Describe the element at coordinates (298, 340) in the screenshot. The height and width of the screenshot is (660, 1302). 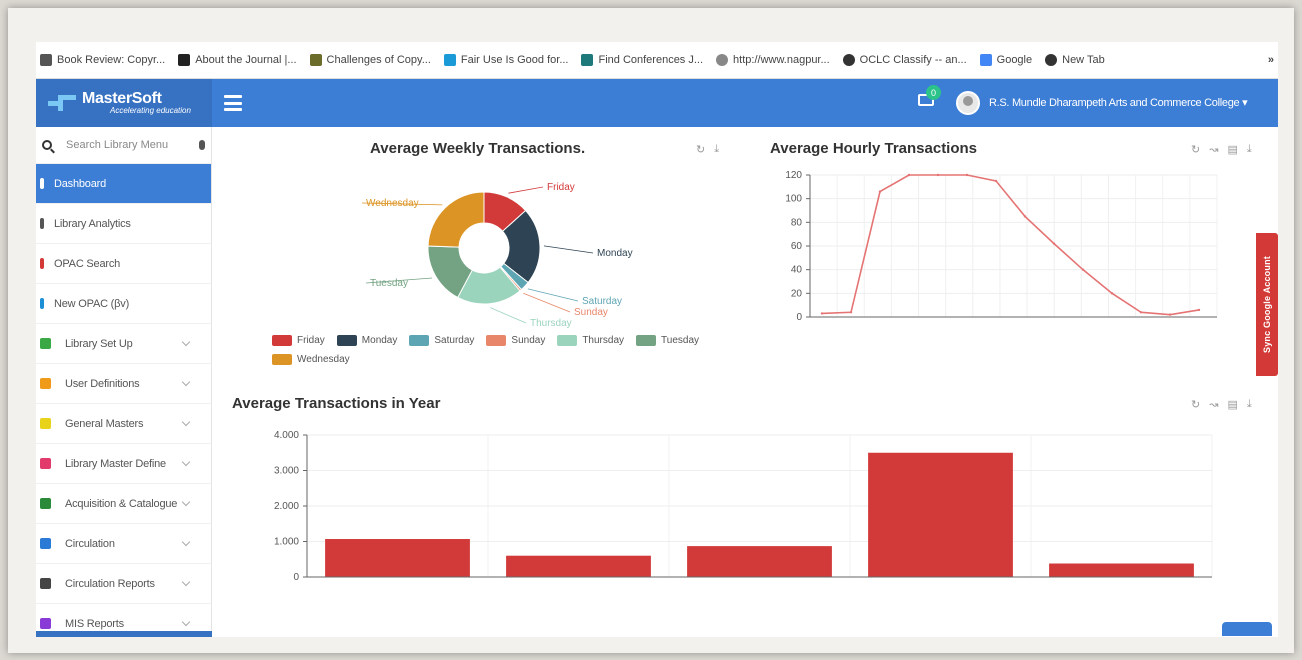
I see `legend-item: Friday` at that location.